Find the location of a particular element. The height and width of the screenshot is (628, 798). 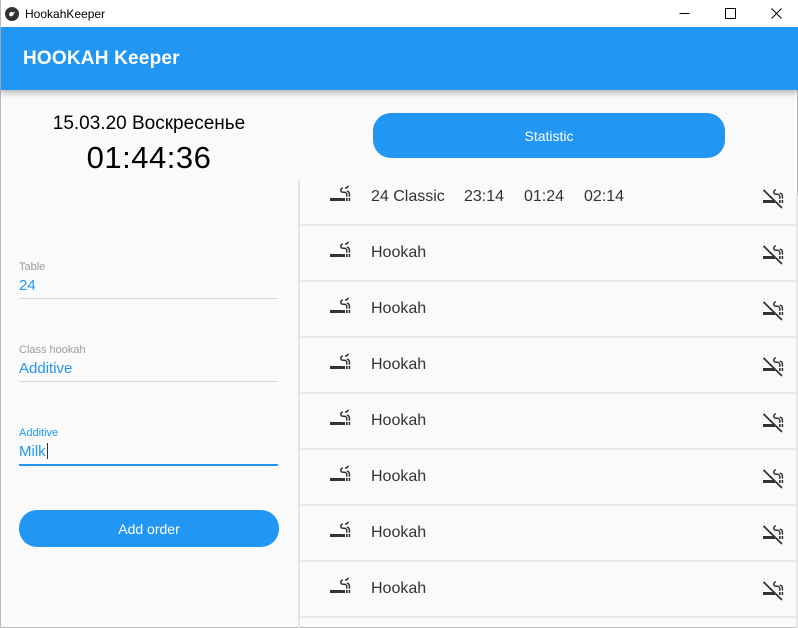

window-title: HookahKeeper is located at coordinates (65, 13).